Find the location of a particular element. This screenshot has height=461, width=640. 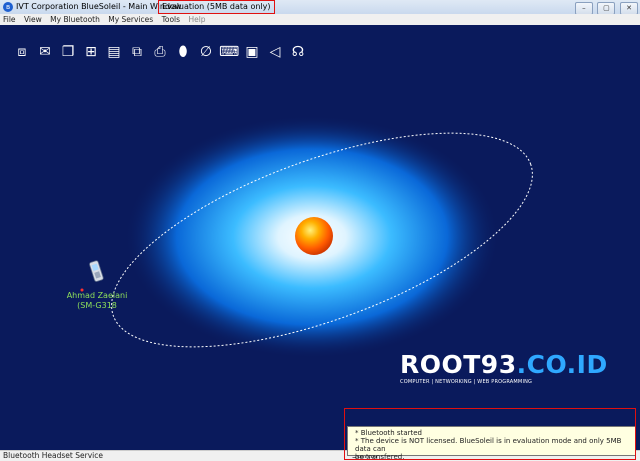

device-model: (SM-G318 is located at coordinates (97, 305).